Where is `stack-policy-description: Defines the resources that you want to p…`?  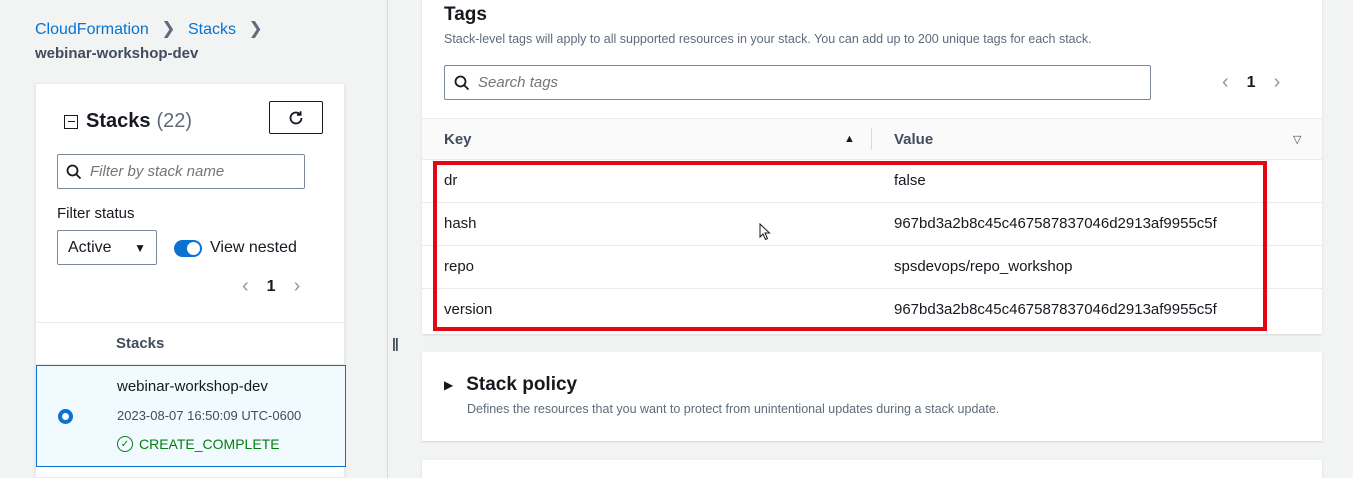
stack-policy-description: Defines the resources that you want to p… is located at coordinates (733, 409).